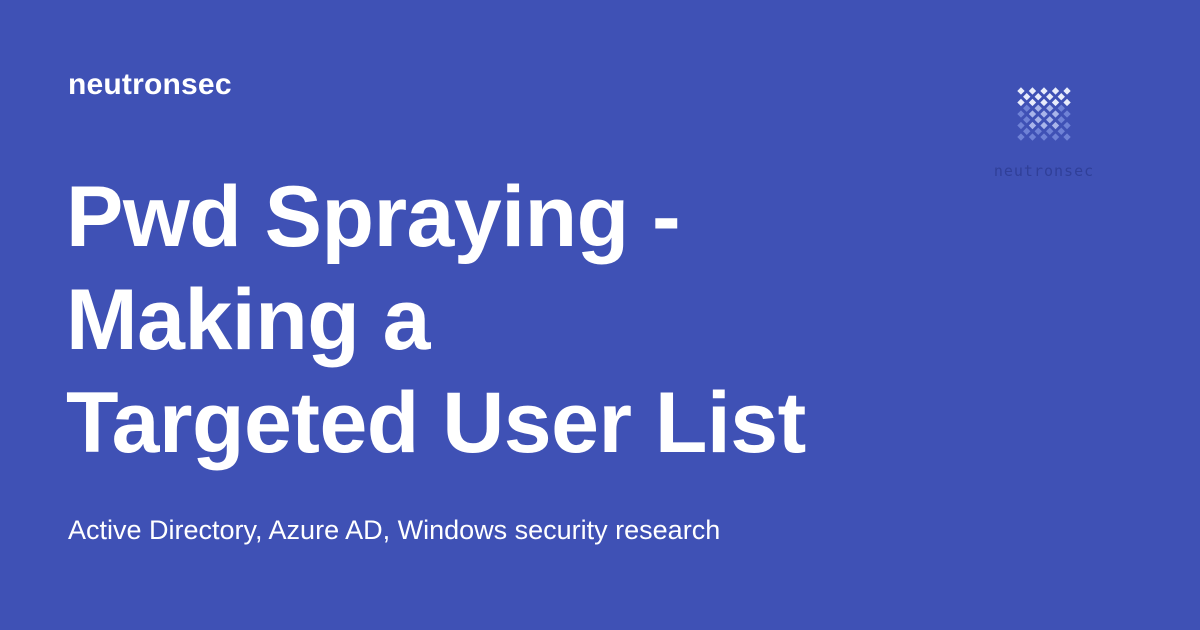 Image resolution: width=1200 pixels, height=630 pixels. Describe the element at coordinates (373, 217) in the screenshot. I see `title-line: Pwd Spraying -` at that location.